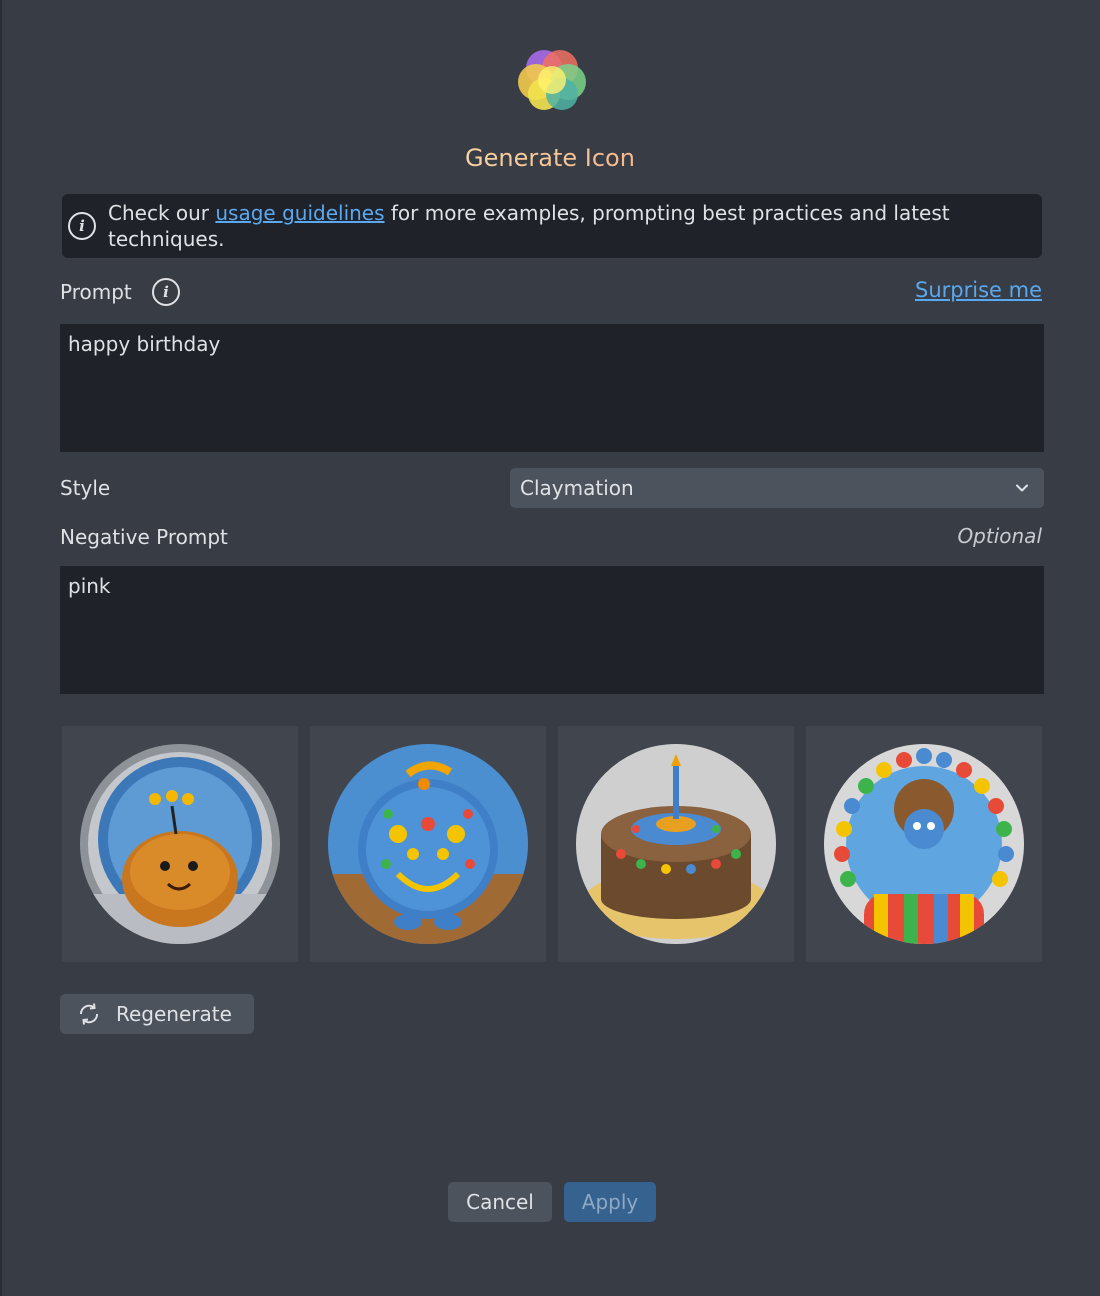 The width and height of the screenshot is (1100, 1296). Describe the element at coordinates (610, 1202) in the screenshot. I see `apply-button: Apply` at that location.